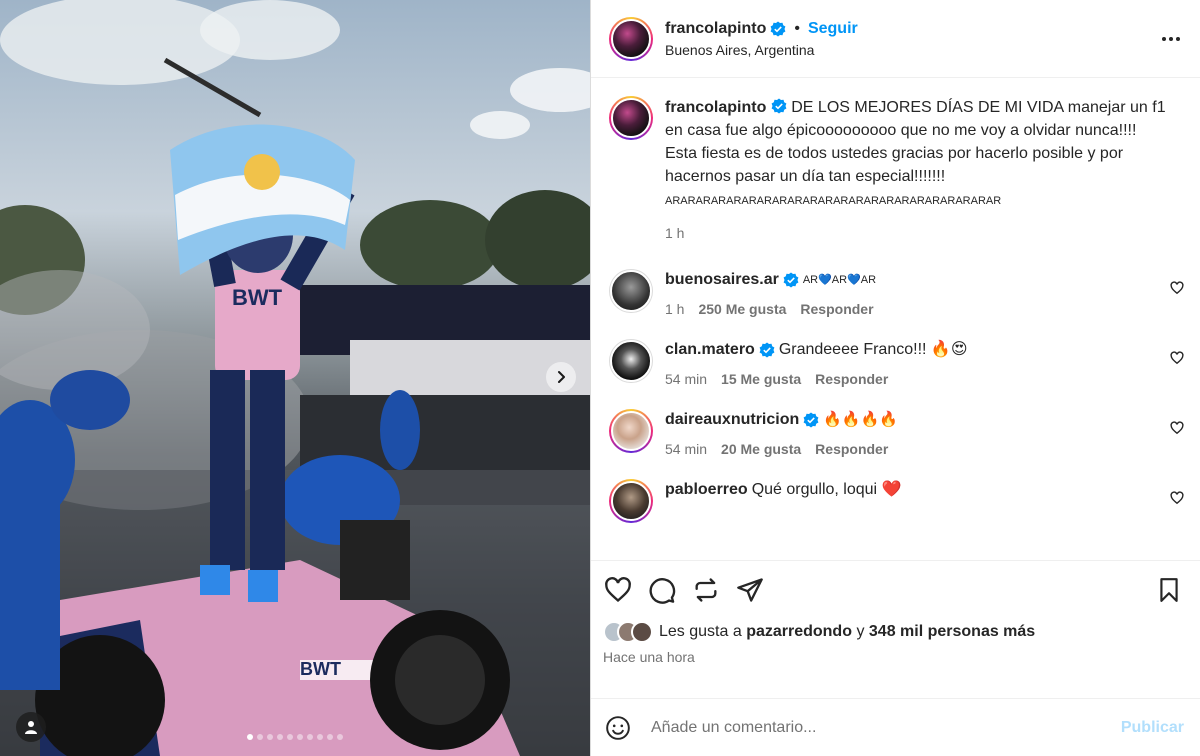  What do you see at coordinates (257, 297) in the screenshot?
I see `suit-logo-text: BWT` at bounding box center [257, 297].